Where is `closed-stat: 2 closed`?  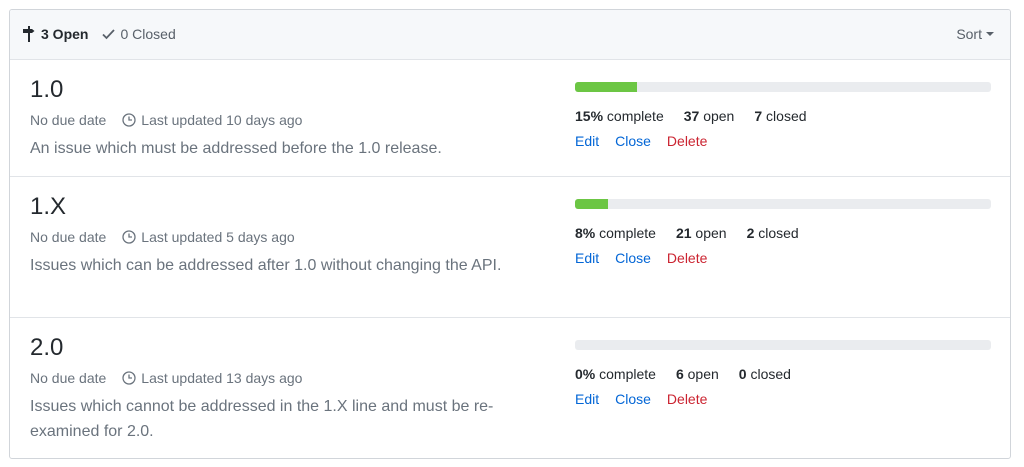 closed-stat: 2 closed is located at coordinates (773, 233).